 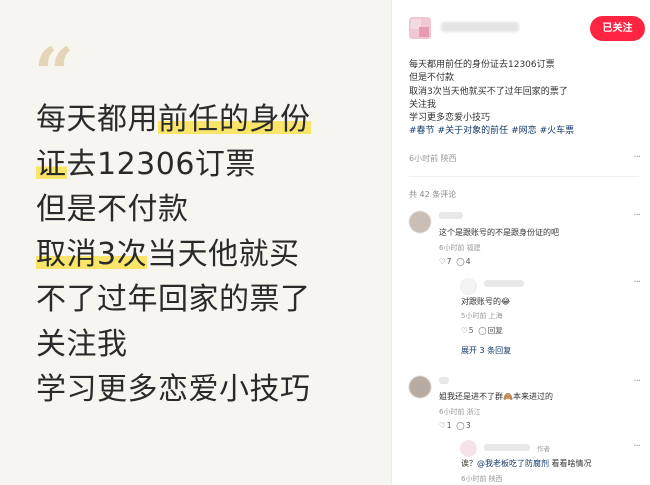 I want to click on tag-link: #春节, so click(x=422, y=131).